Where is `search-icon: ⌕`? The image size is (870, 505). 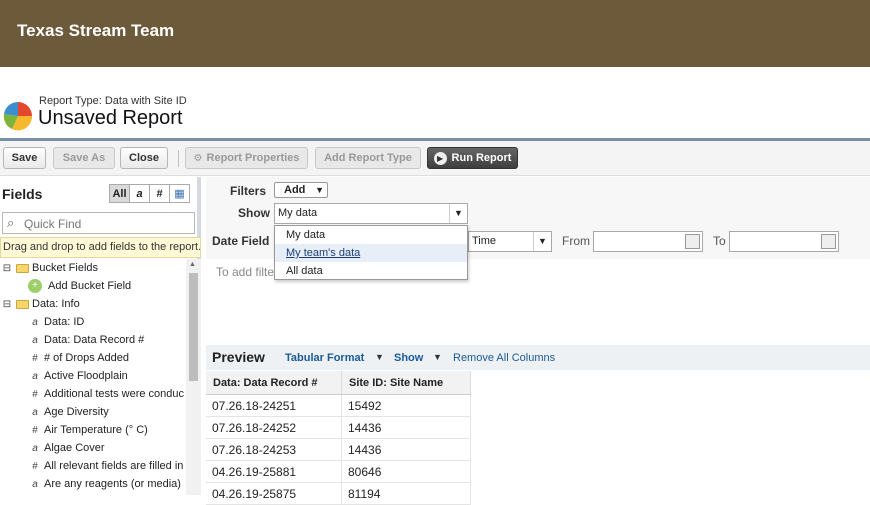
search-icon: ⌕ is located at coordinates (11, 222).